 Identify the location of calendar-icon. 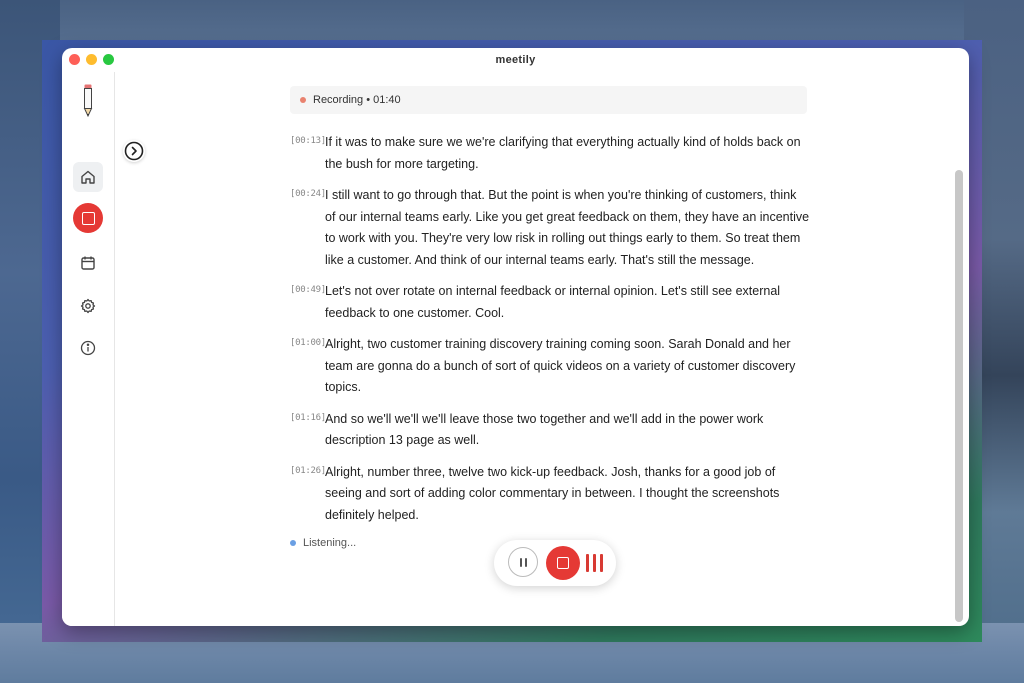
(88, 263).